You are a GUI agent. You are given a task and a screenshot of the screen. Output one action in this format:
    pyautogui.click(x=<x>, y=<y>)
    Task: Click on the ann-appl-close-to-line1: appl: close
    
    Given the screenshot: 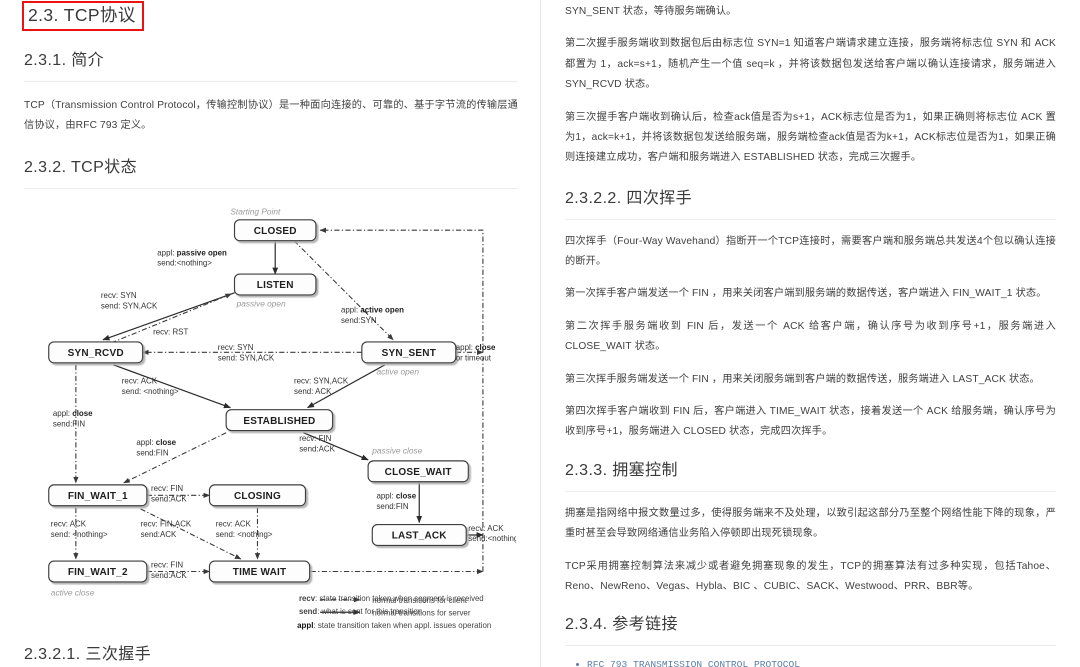 What is the action you would take?
    pyautogui.click(x=476, y=347)
    